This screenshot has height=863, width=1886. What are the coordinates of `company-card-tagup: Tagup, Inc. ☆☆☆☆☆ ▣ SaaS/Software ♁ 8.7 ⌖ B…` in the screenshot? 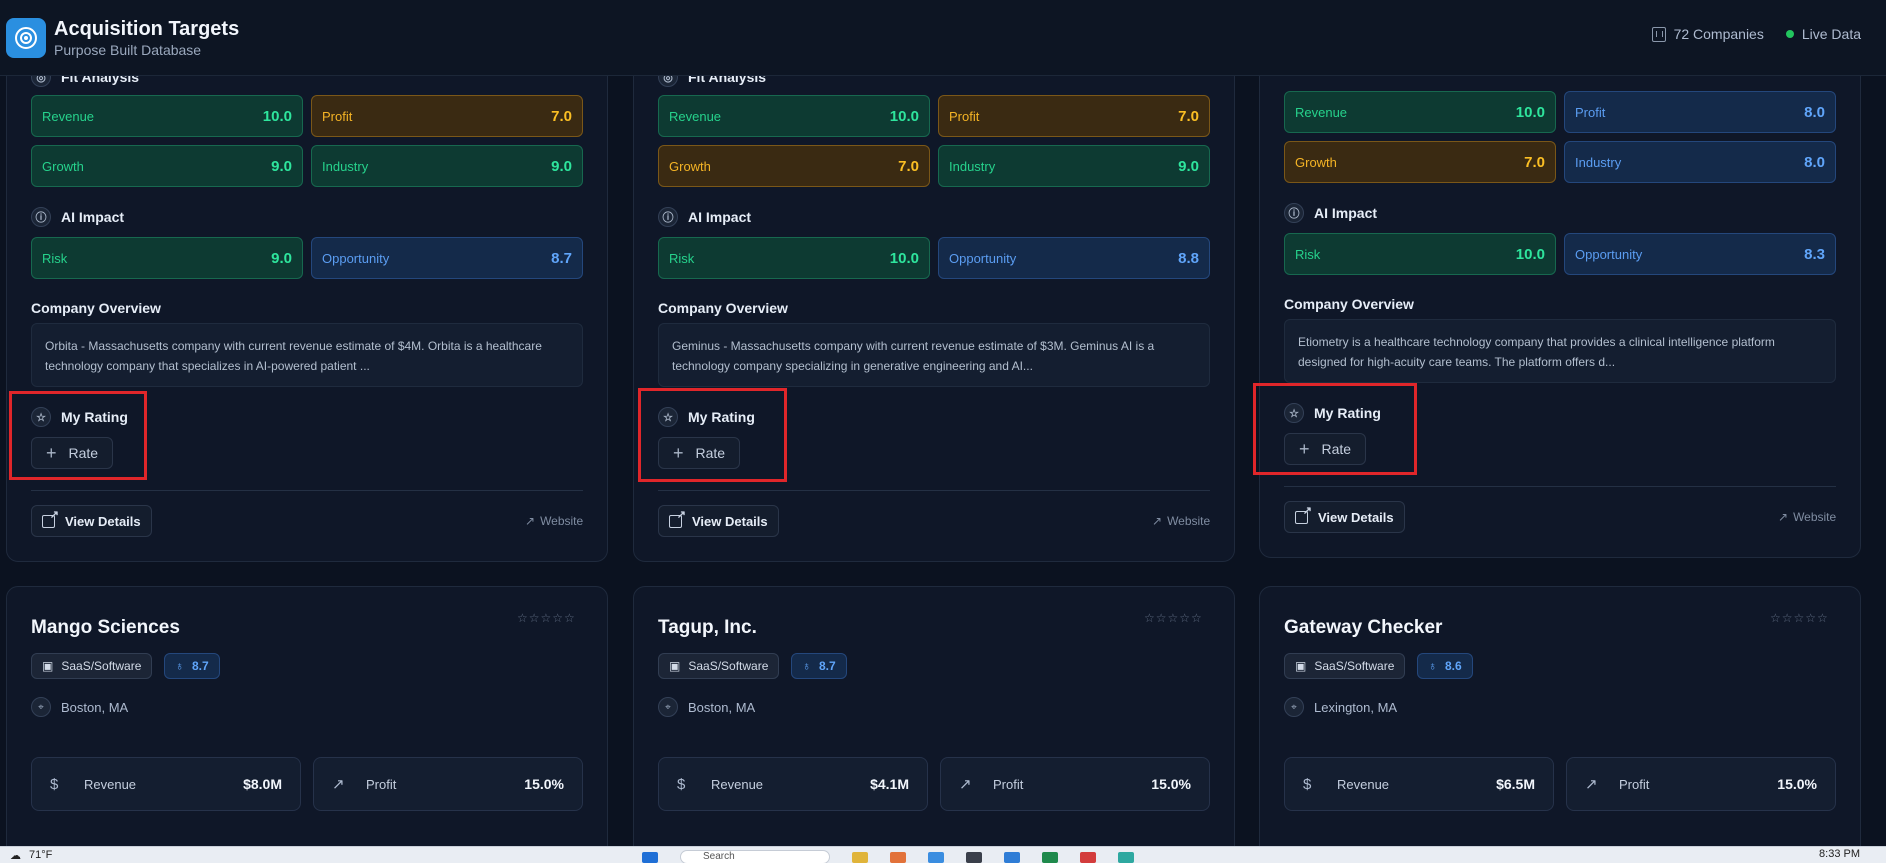 It's located at (934, 724).